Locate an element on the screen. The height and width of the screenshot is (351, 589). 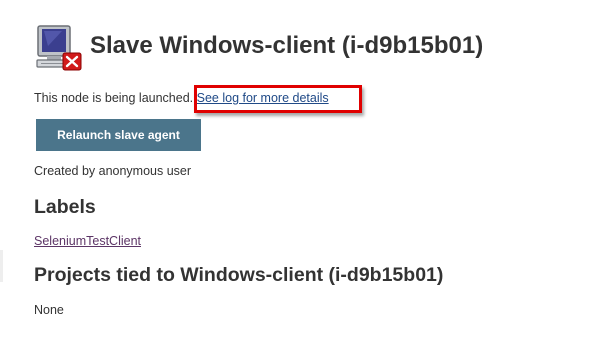
projects-empty-text: None is located at coordinates (49, 310).